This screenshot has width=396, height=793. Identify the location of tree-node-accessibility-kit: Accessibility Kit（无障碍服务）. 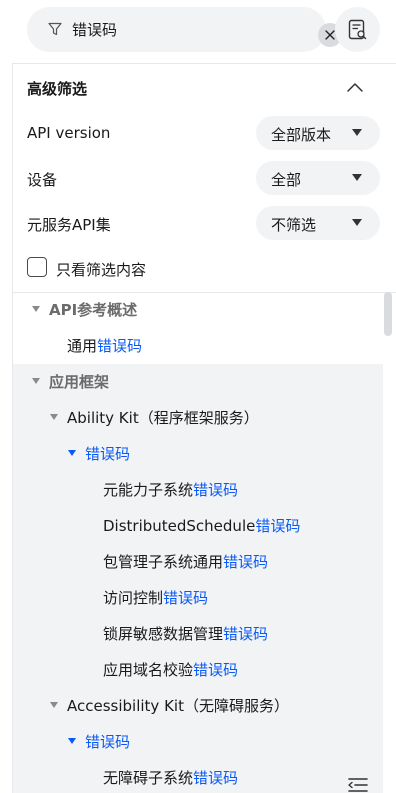
(169, 706).